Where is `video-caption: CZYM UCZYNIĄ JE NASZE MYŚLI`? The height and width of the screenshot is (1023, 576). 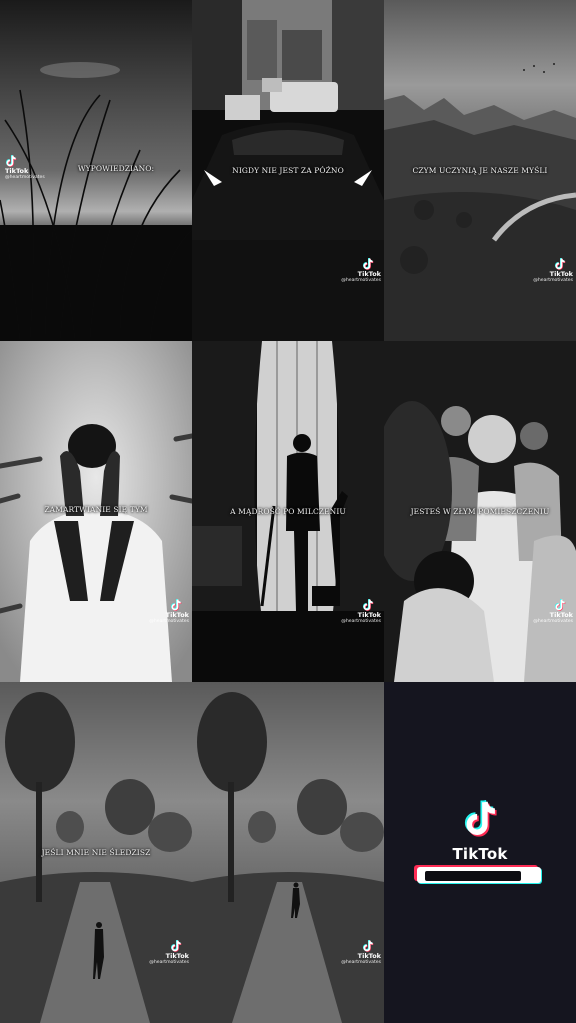 video-caption: CZYM UCZYNIĄ JE NASZE MYŚLI is located at coordinates (480, 170).